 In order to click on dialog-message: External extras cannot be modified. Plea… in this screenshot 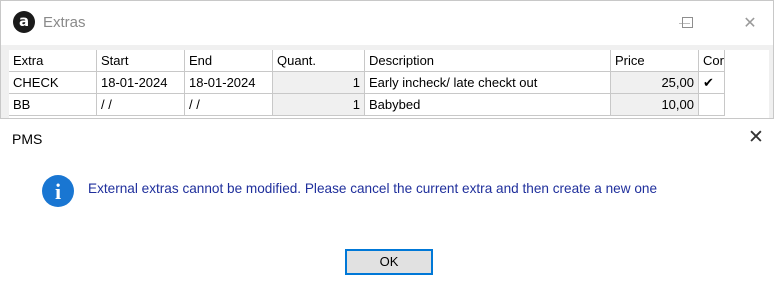, I will do `click(373, 188)`.